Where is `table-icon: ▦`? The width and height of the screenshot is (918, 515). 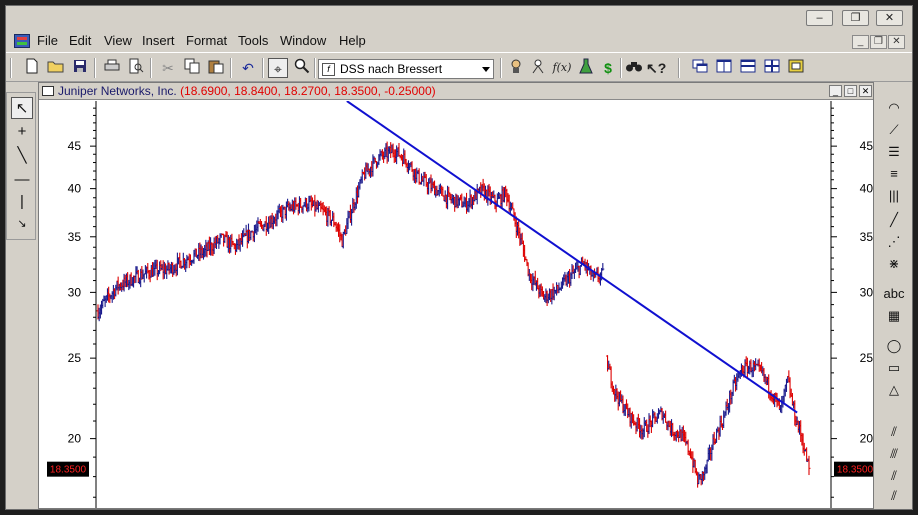 table-icon: ▦ is located at coordinates (894, 316).